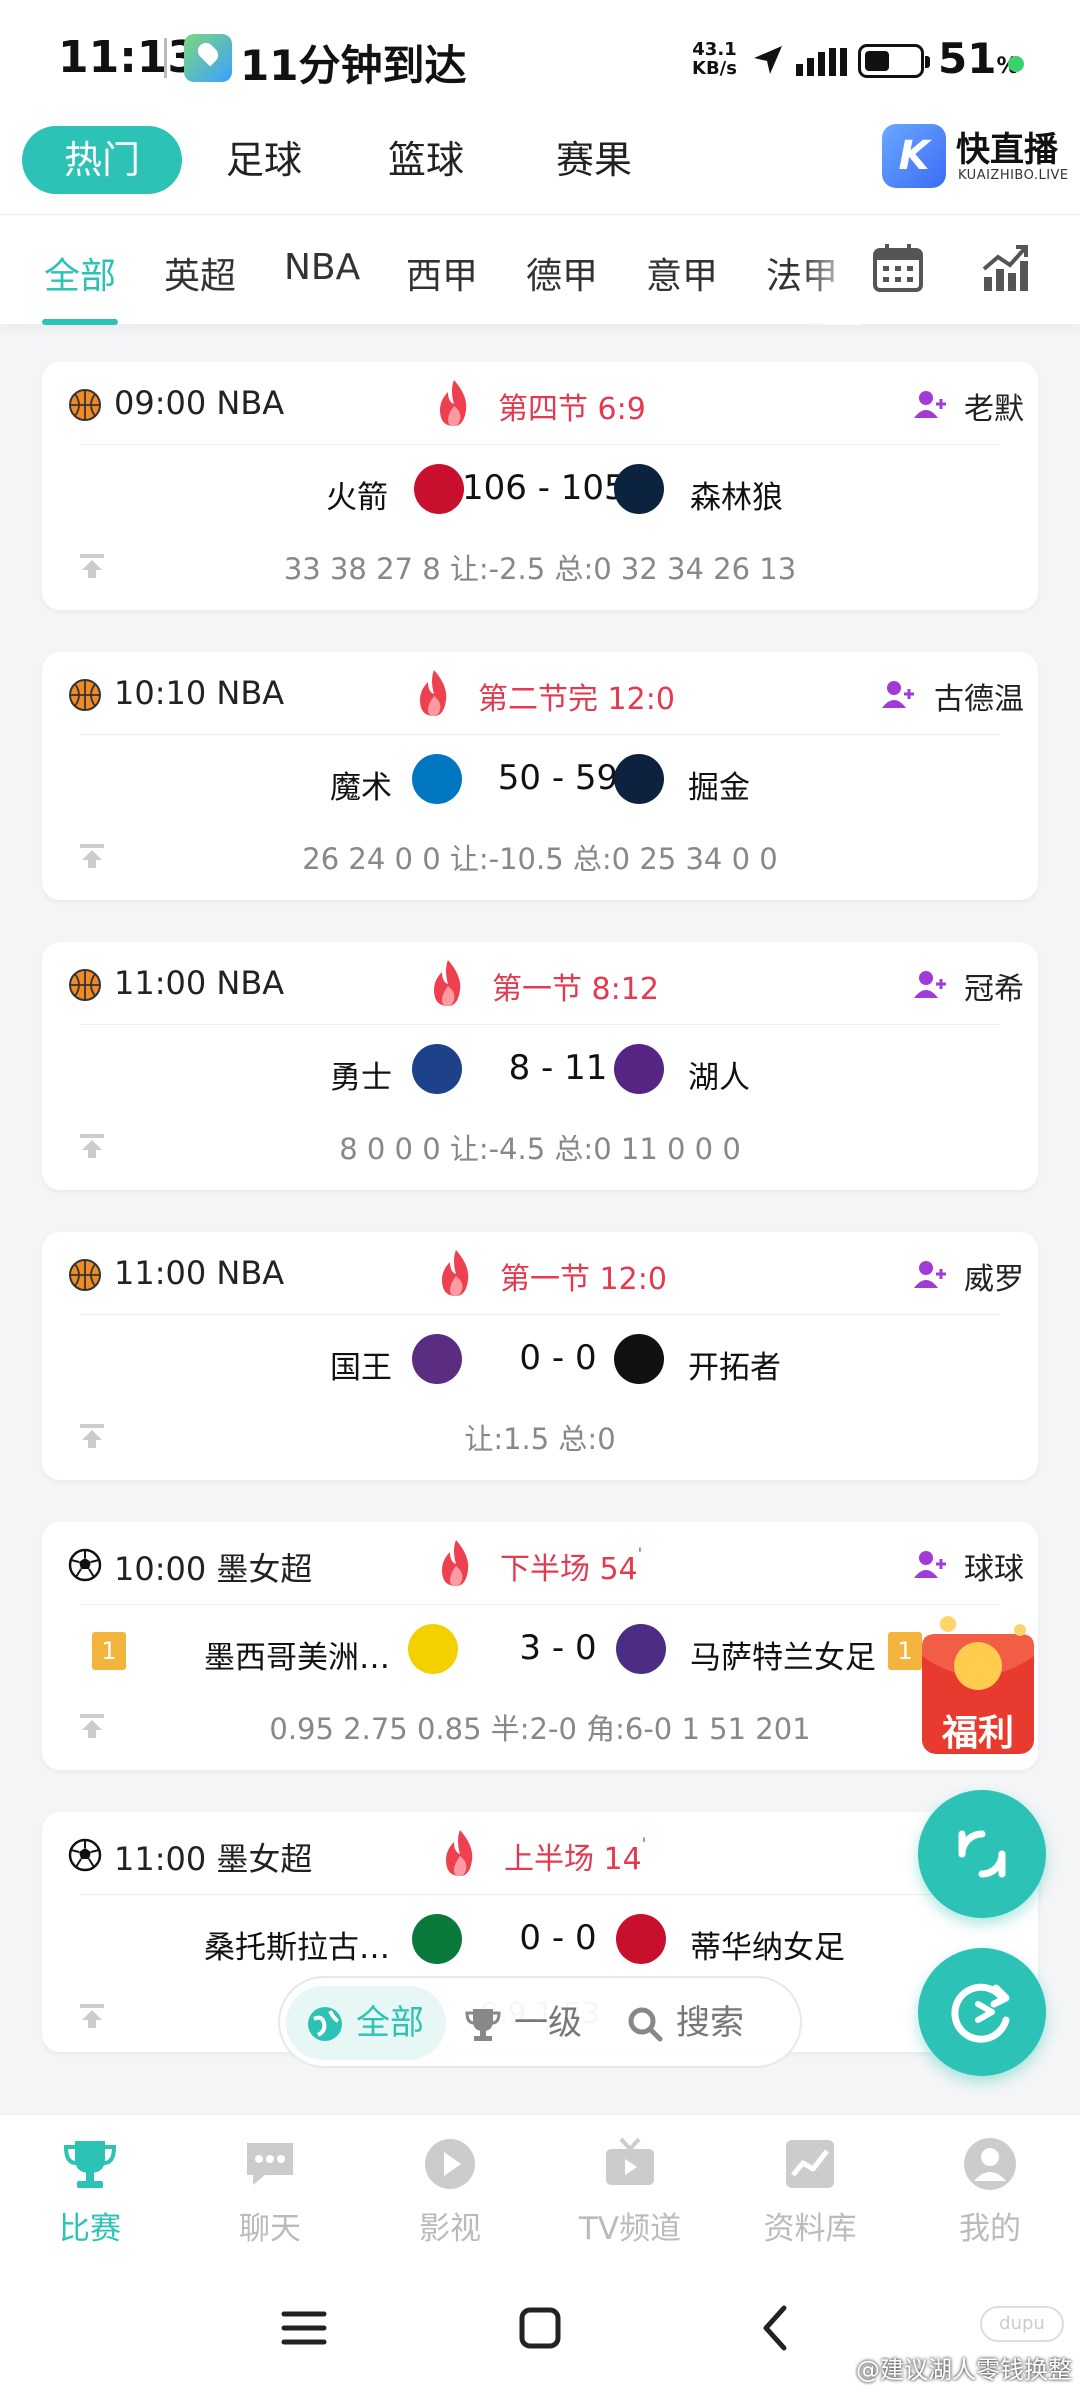  What do you see at coordinates (994, 1566) in the screenshot?
I see `anchor-name: 球球` at bounding box center [994, 1566].